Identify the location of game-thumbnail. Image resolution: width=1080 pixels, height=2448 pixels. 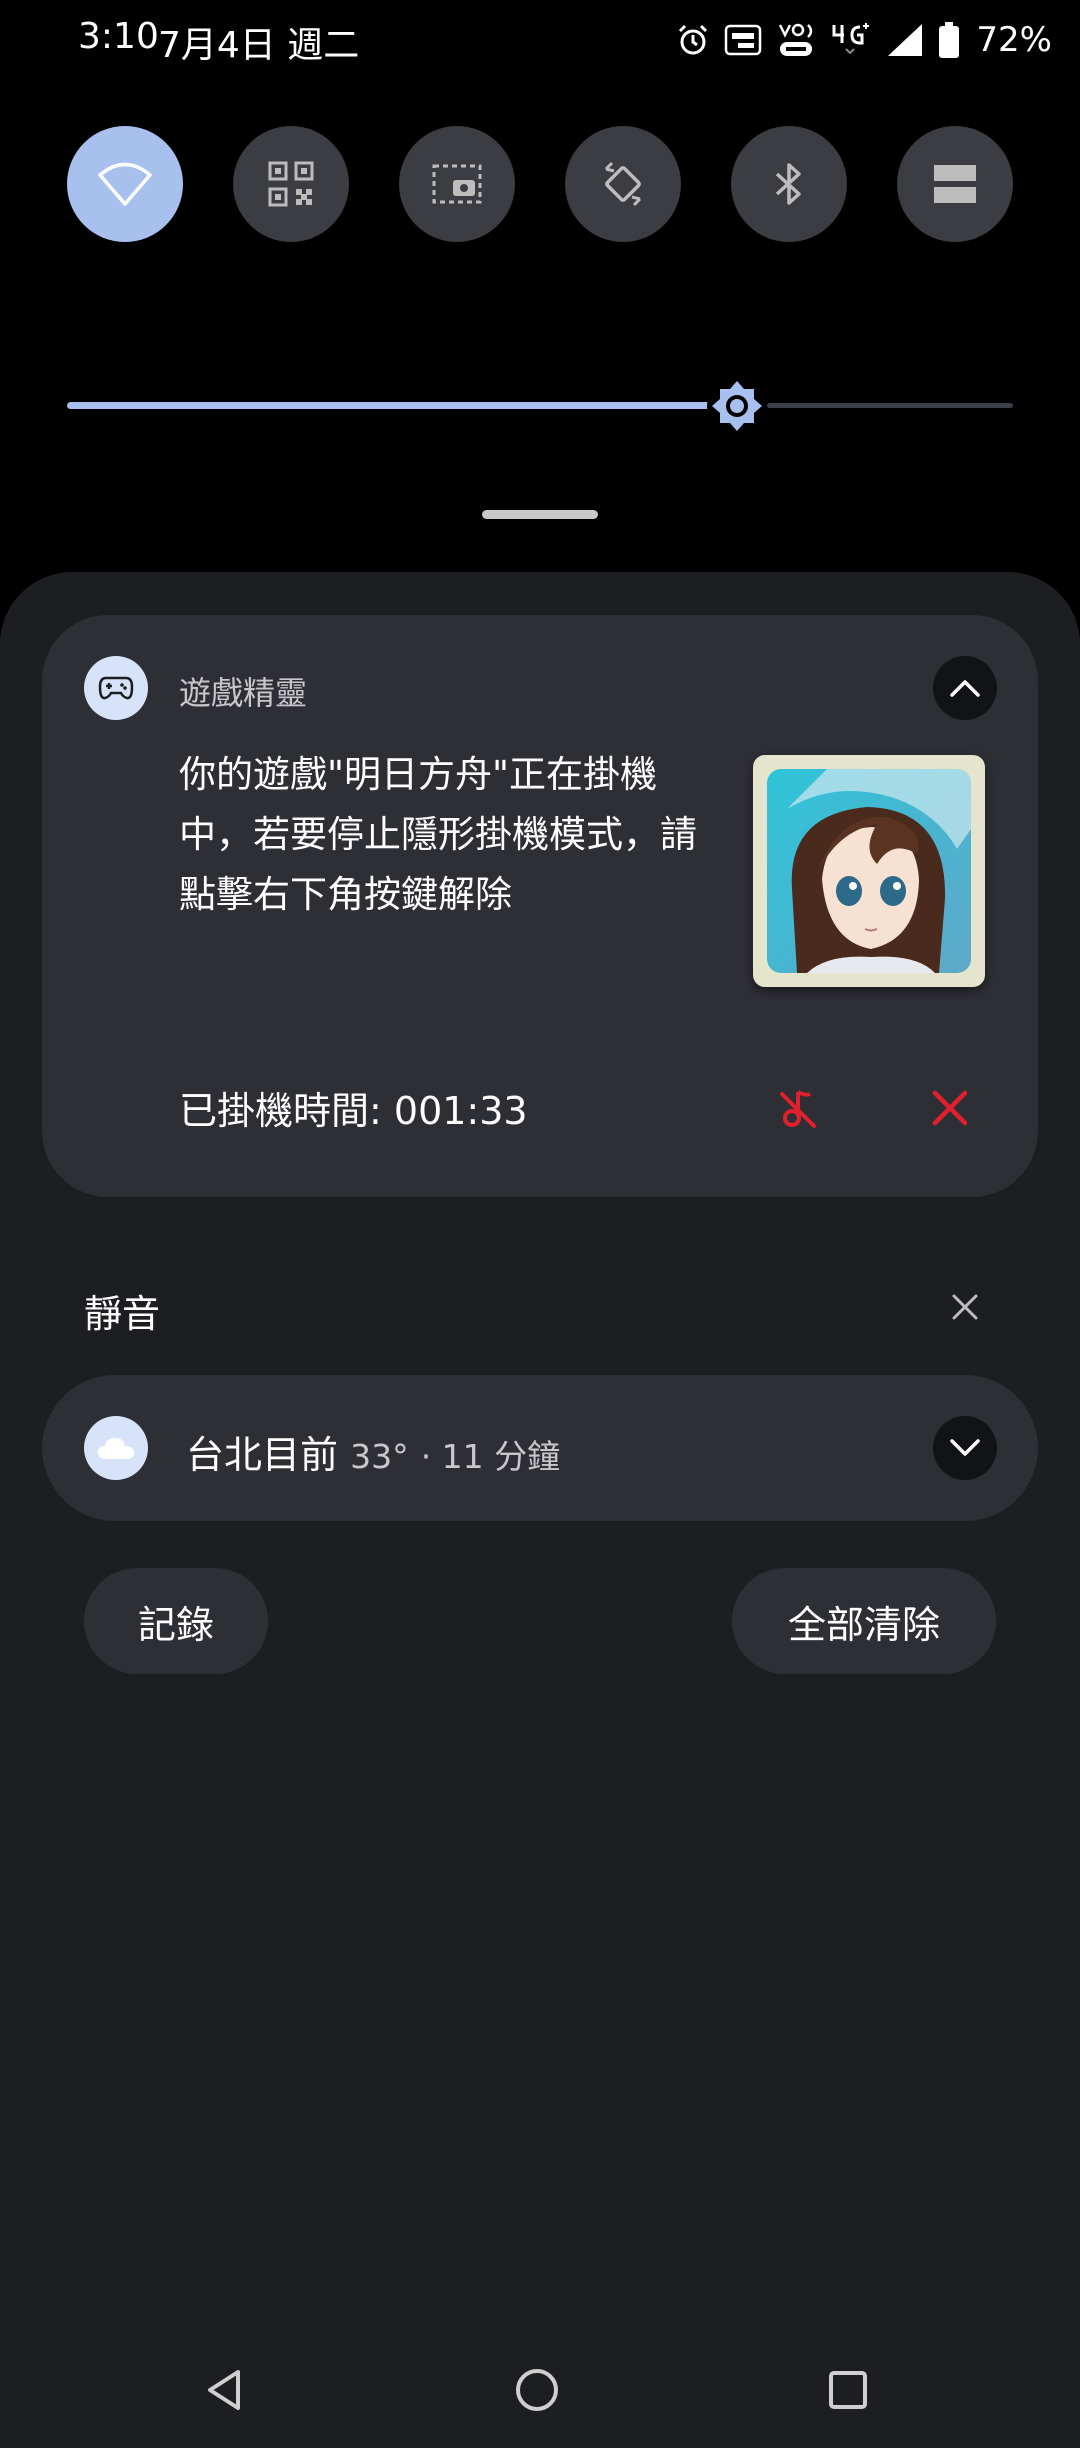
(869, 871).